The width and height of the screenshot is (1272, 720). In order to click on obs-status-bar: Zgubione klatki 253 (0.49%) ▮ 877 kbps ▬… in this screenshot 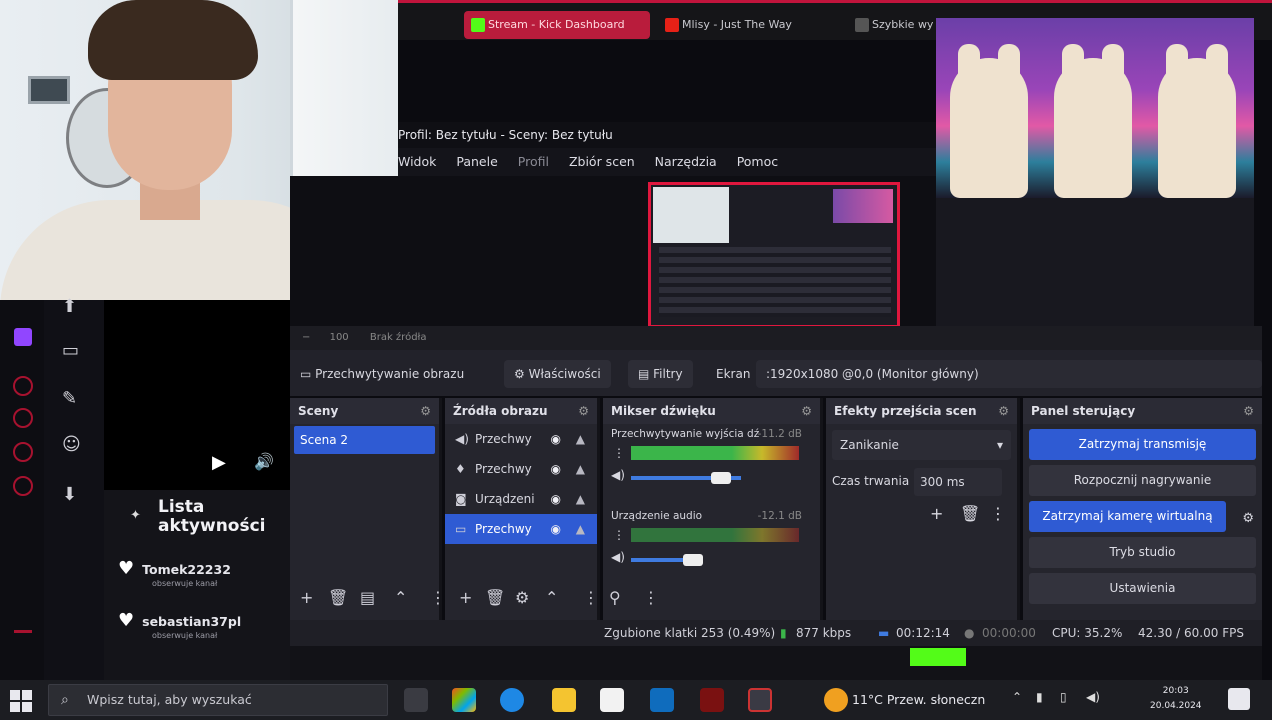, I will do `click(776, 633)`.